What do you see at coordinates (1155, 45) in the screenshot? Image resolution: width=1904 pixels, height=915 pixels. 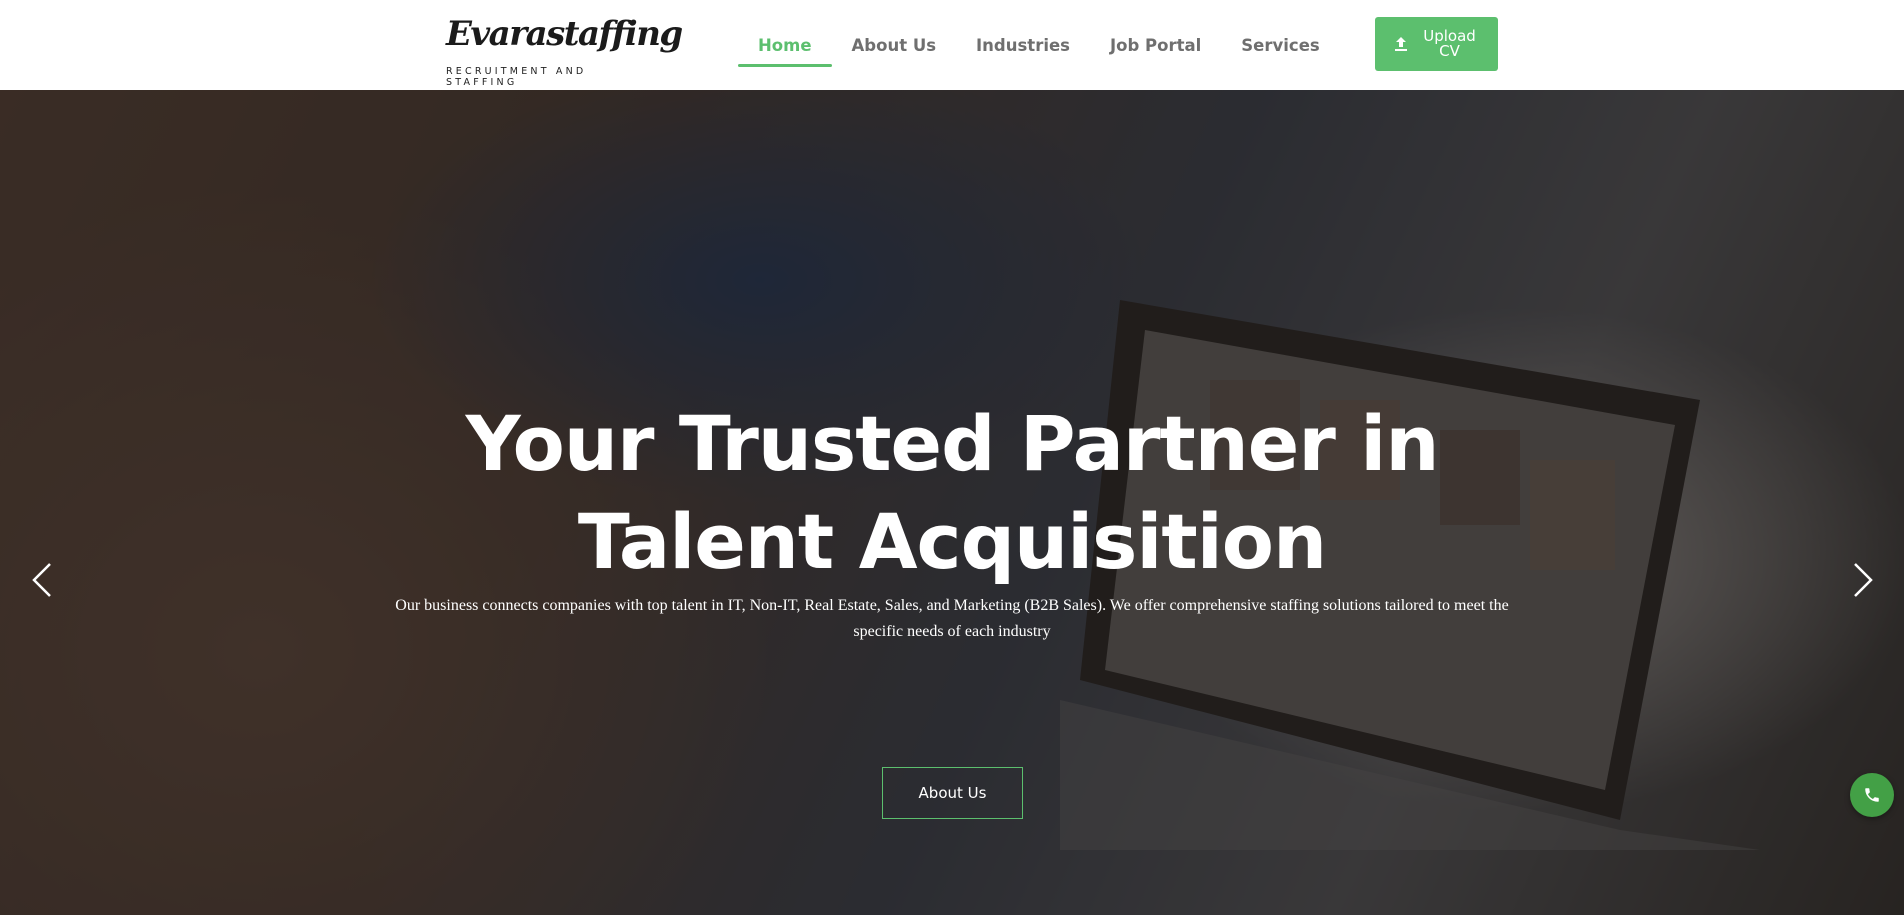 I see `nav-item-job-portal: Job Portal` at bounding box center [1155, 45].